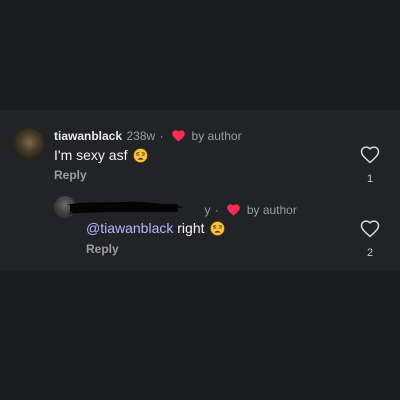  I want to click on comment-body: I'm sexy asf, so click(91, 155).